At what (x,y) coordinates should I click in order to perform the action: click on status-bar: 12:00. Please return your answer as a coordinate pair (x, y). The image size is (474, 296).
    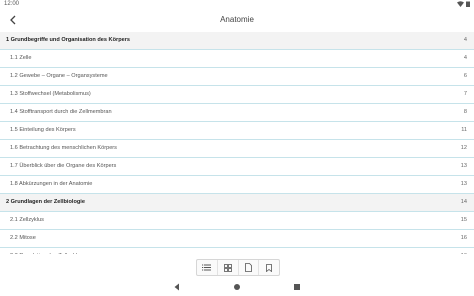
    Looking at the image, I should click on (237, 4).